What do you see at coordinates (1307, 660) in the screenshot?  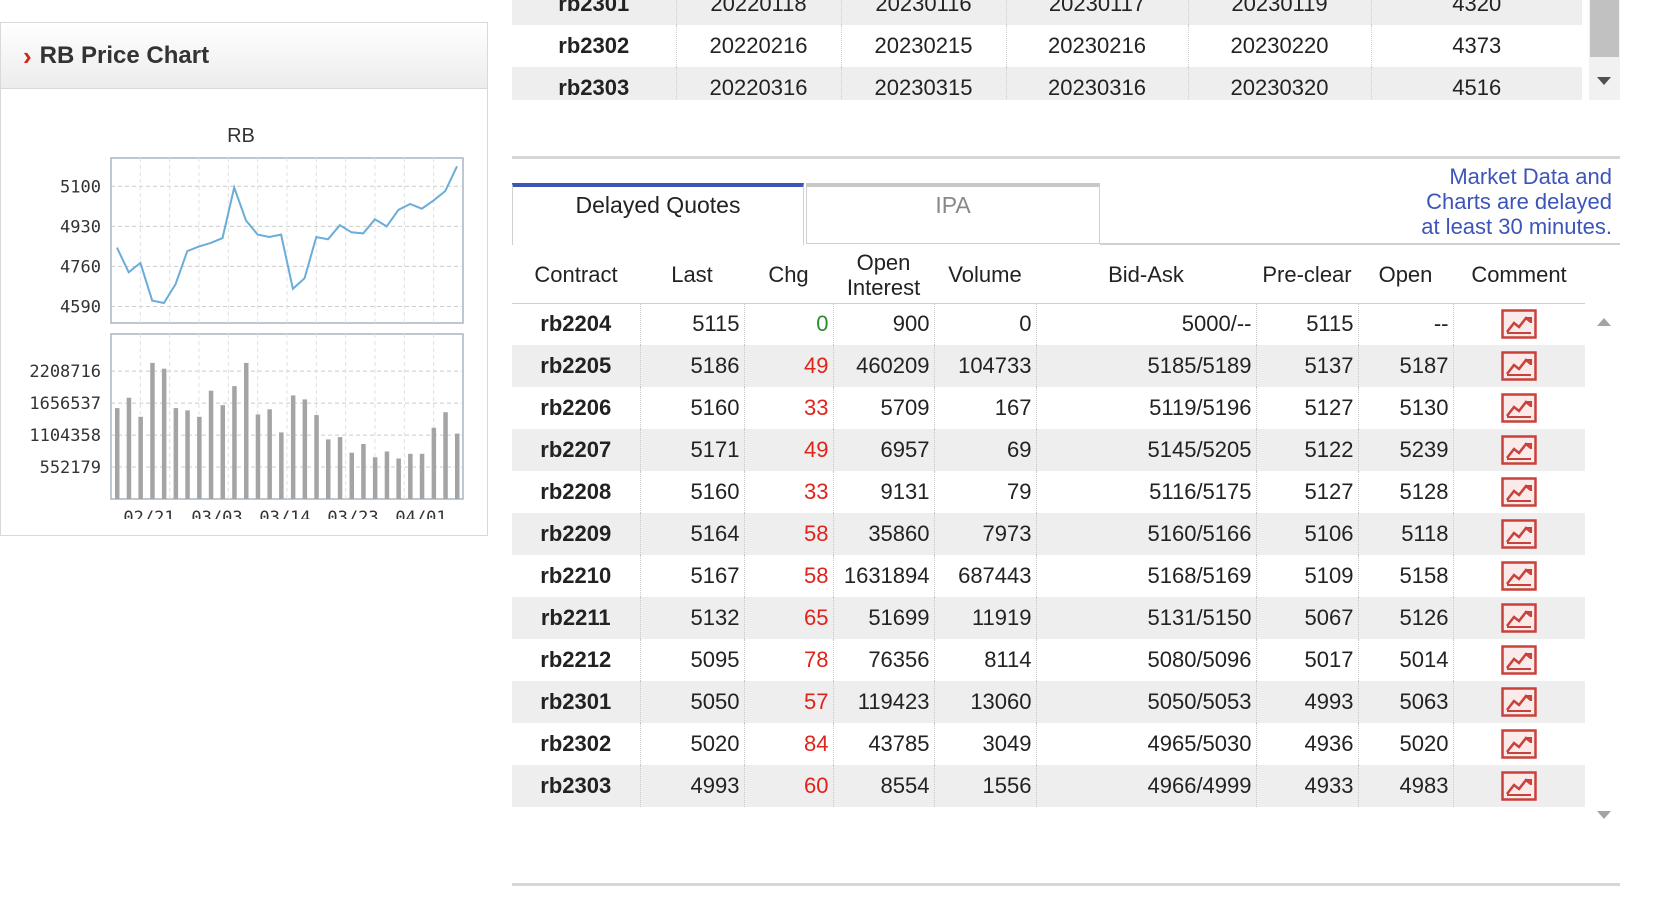 I see `preclear-cell: 5017` at bounding box center [1307, 660].